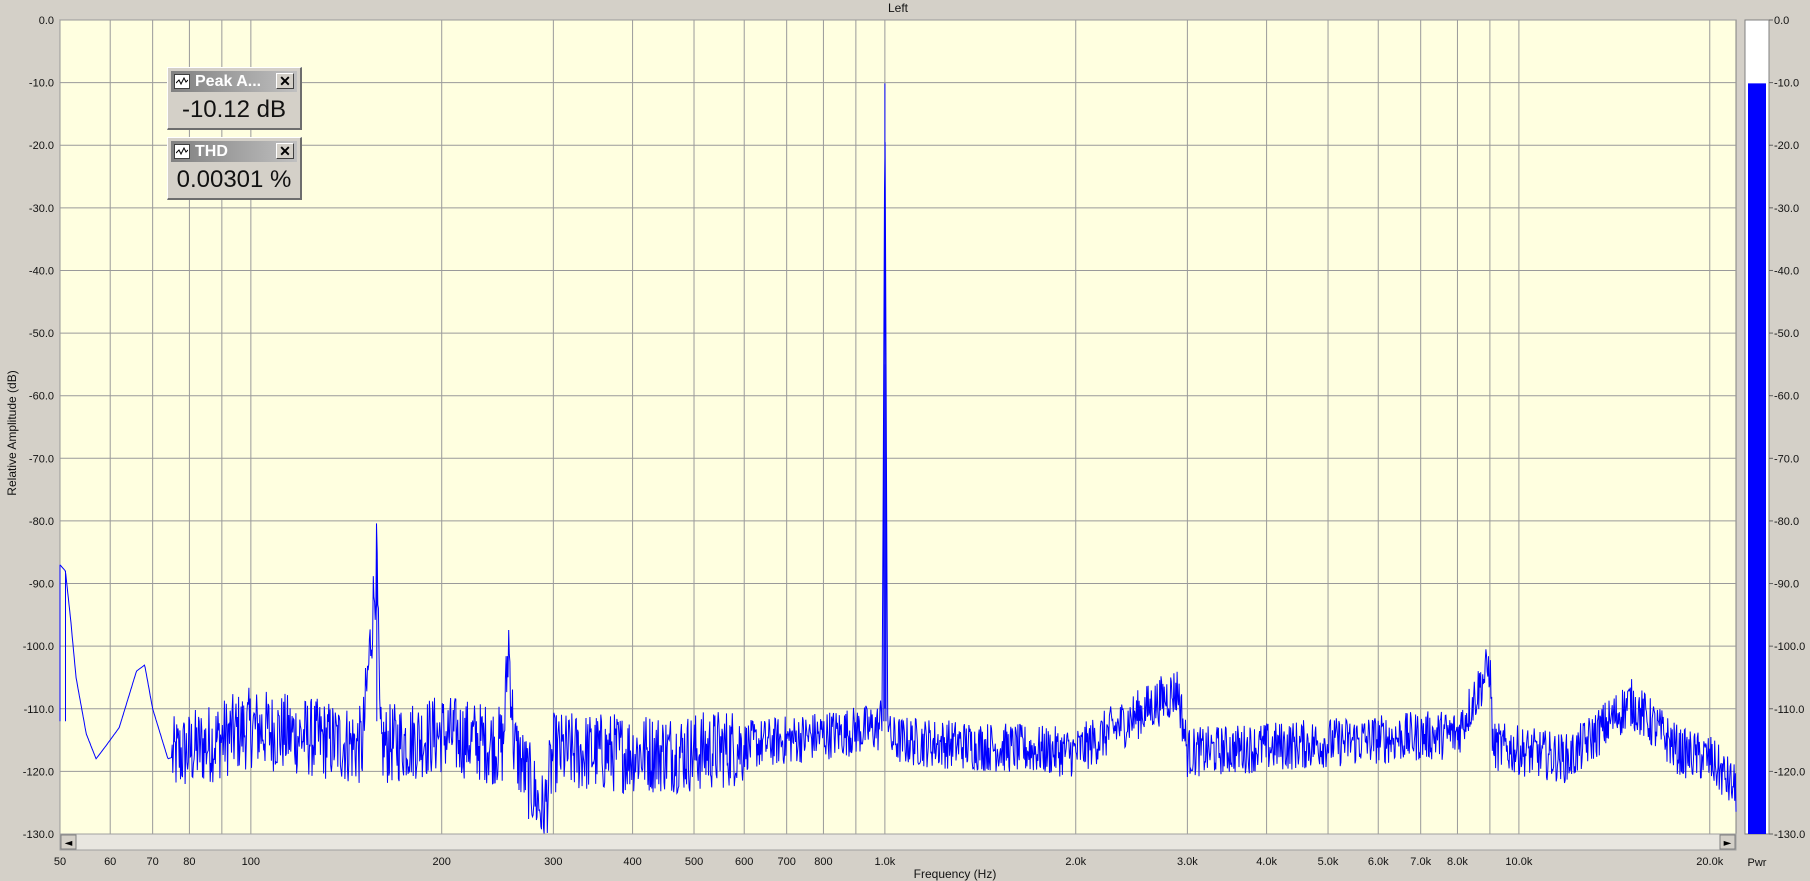  Describe the element at coordinates (1518, 862) in the screenshot. I see `x-tick-label: 10.0k` at that location.